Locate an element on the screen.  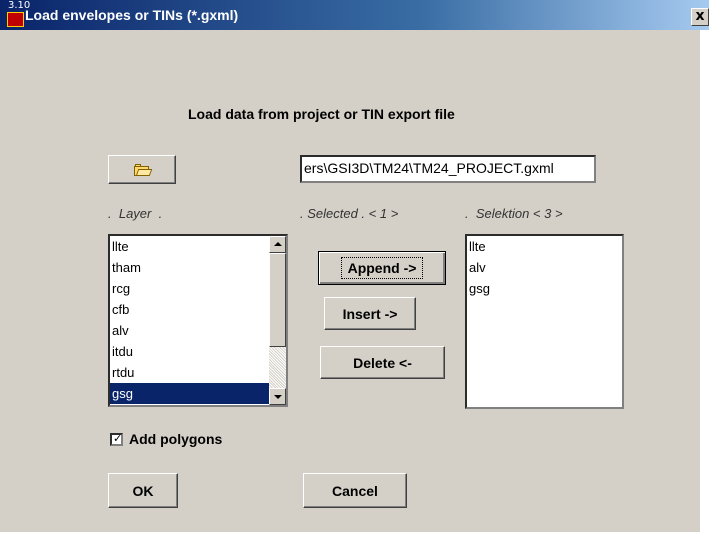
insert-button: Insert -> is located at coordinates (370, 313).